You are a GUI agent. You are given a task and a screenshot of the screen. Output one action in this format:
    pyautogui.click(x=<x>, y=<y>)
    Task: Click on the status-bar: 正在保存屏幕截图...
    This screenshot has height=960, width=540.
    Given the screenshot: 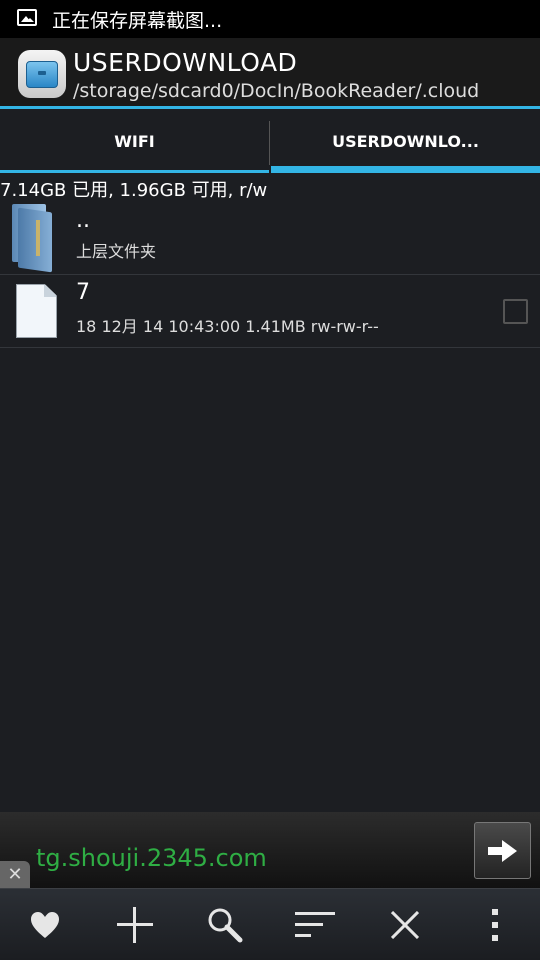 What is the action you would take?
    pyautogui.click(x=270, y=19)
    